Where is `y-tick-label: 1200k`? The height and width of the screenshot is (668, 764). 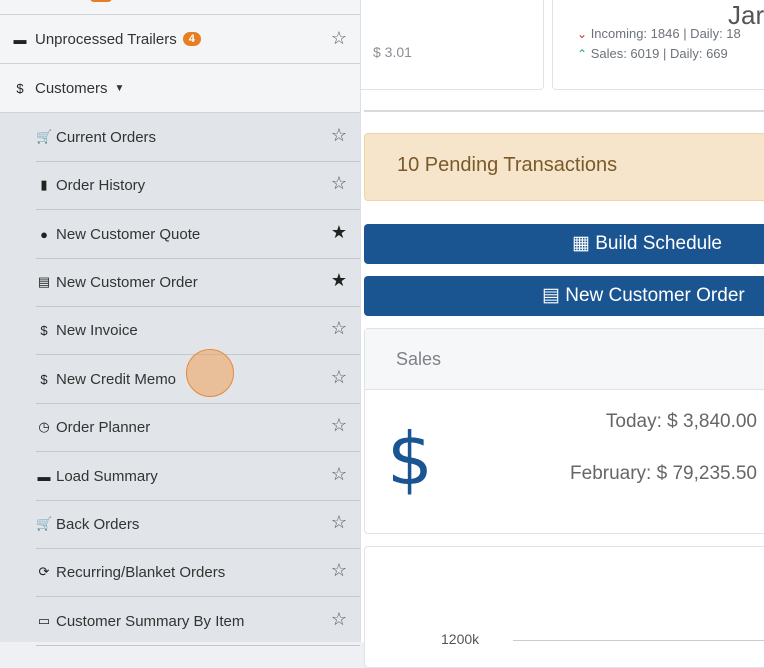
y-tick-label: 1200k is located at coordinates (460, 639).